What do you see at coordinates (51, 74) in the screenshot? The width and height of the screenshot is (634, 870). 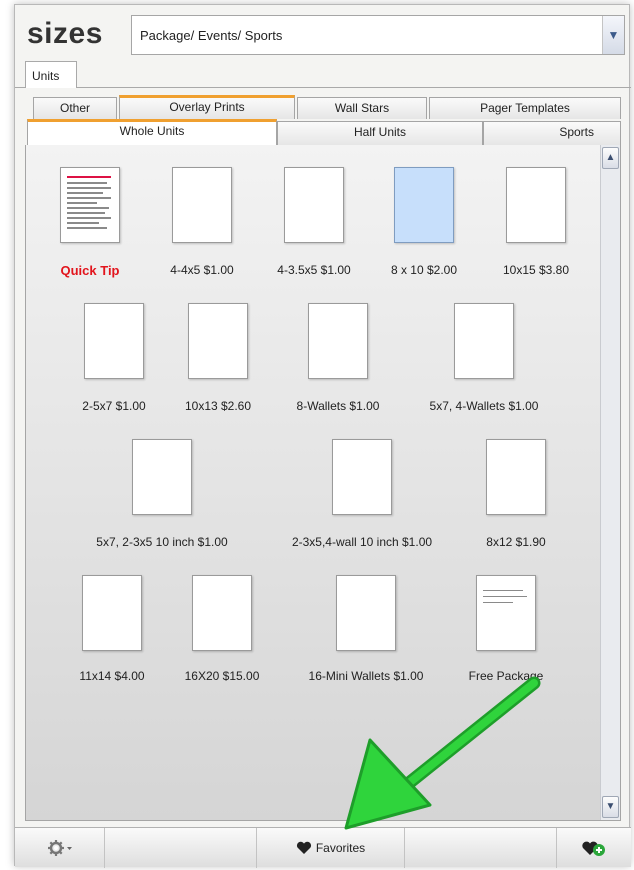 I see `tab-units: Units` at bounding box center [51, 74].